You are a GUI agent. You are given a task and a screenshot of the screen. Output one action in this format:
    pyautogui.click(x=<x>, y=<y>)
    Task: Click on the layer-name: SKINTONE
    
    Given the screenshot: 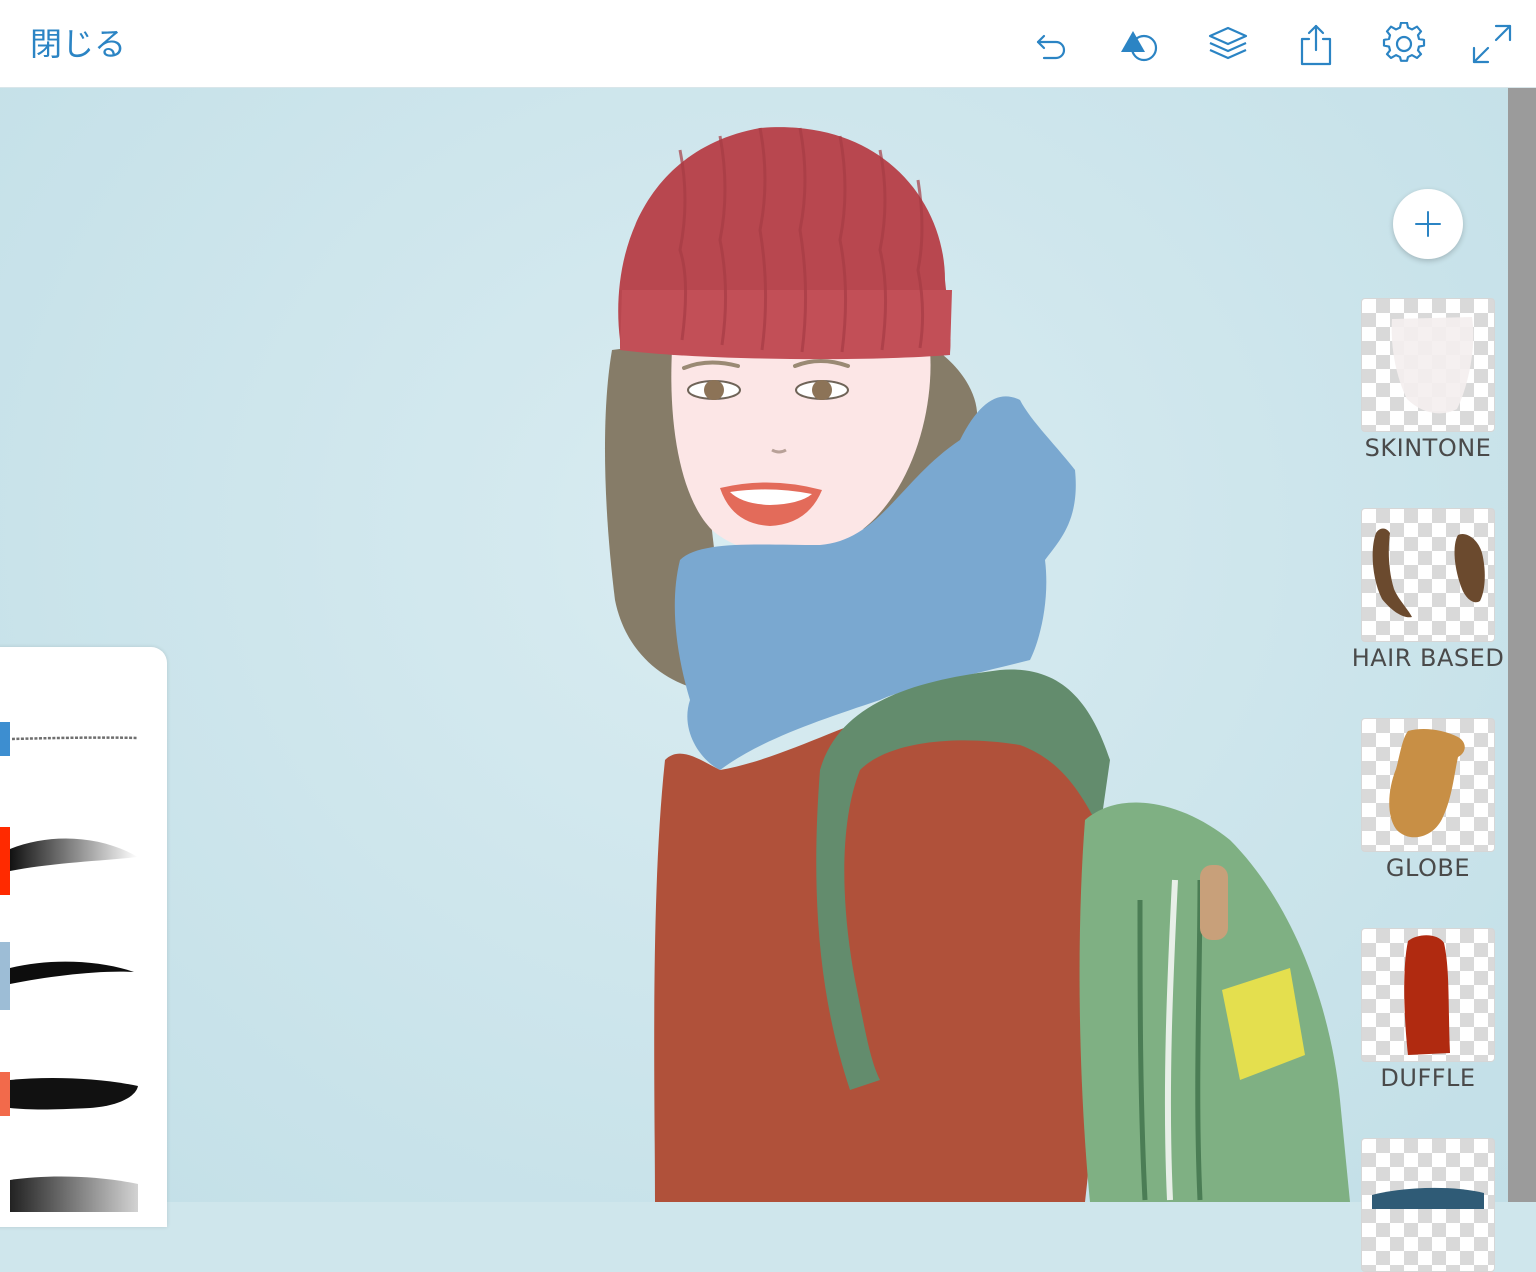 What is the action you would take?
    pyautogui.click(x=1428, y=448)
    